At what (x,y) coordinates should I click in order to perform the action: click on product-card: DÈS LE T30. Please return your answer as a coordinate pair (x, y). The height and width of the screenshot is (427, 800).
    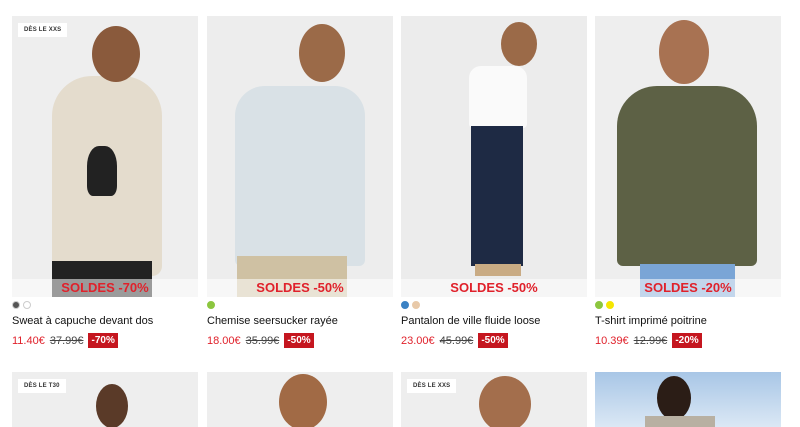
    Looking at the image, I should click on (105, 399).